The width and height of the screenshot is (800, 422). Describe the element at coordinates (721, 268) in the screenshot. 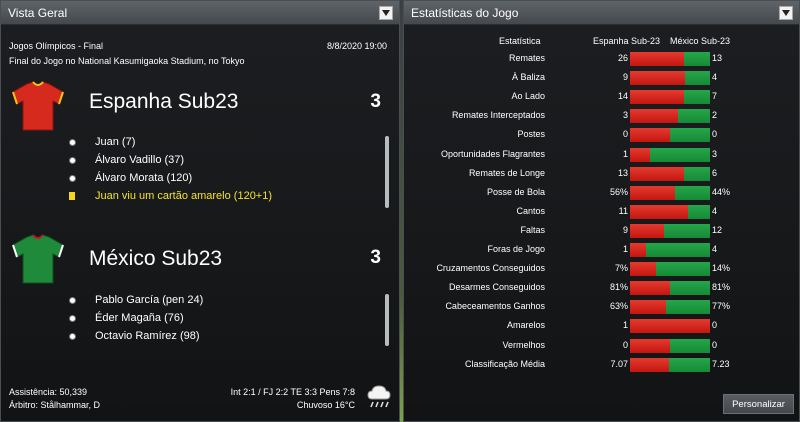

I see `stat-away-value: 14%` at that location.